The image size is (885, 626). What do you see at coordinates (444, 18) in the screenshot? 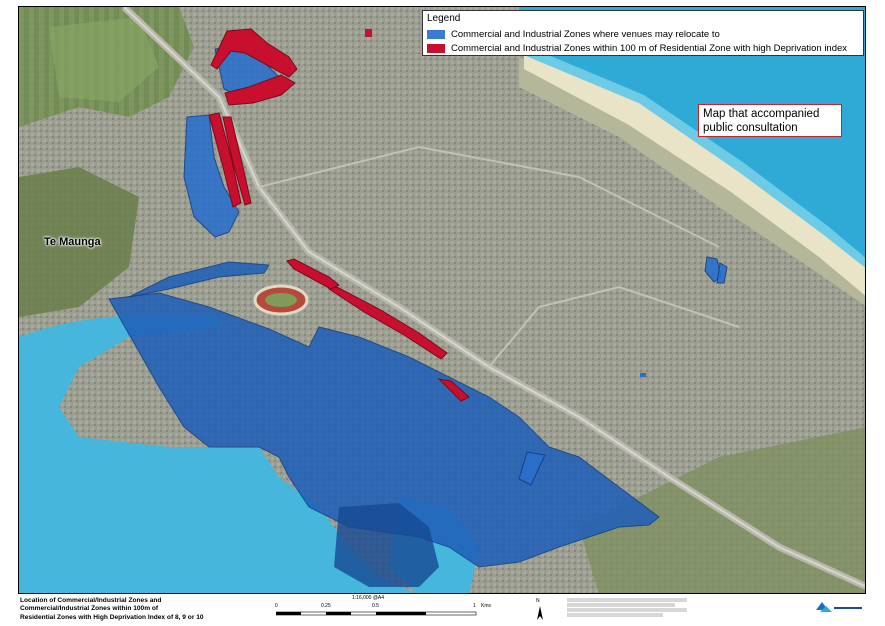
I see `legend-title: Legend` at bounding box center [444, 18].